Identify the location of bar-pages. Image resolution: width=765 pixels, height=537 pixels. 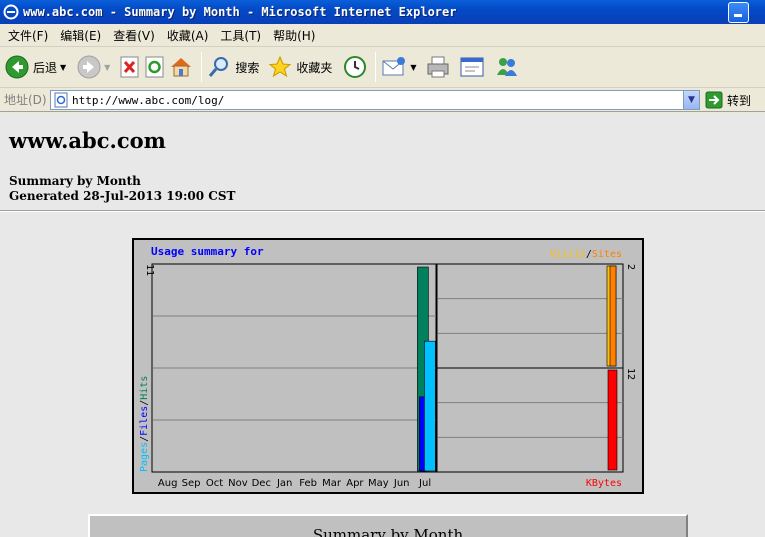
(430, 406).